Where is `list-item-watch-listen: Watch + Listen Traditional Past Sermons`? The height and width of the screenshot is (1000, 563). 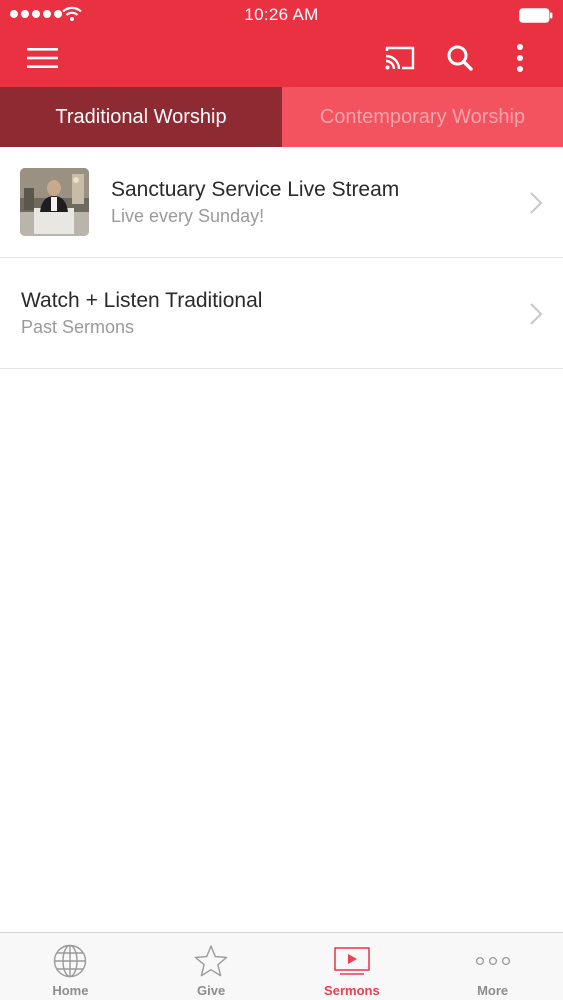 list-item-watch-listen: Watch + Listen Traditional Past Sermons is located at coordinates (281, 313).